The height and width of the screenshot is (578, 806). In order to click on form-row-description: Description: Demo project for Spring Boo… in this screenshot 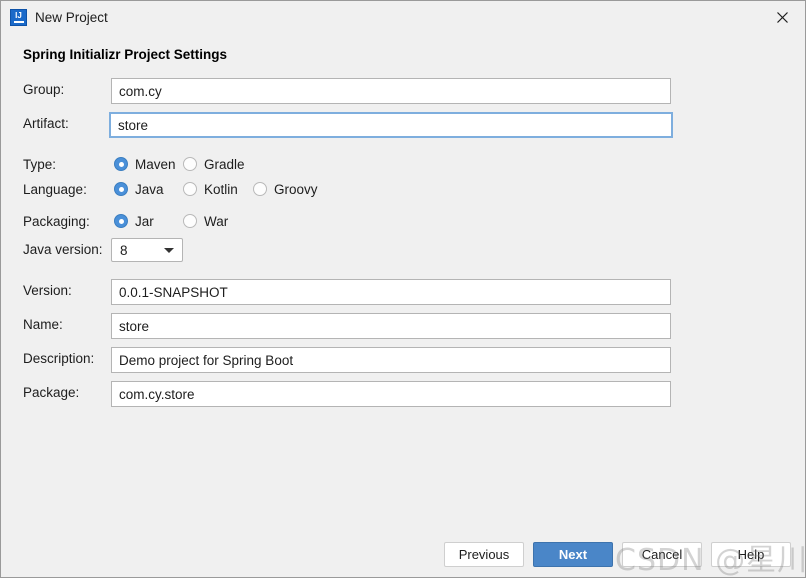, I will do `click(403, 360)`.